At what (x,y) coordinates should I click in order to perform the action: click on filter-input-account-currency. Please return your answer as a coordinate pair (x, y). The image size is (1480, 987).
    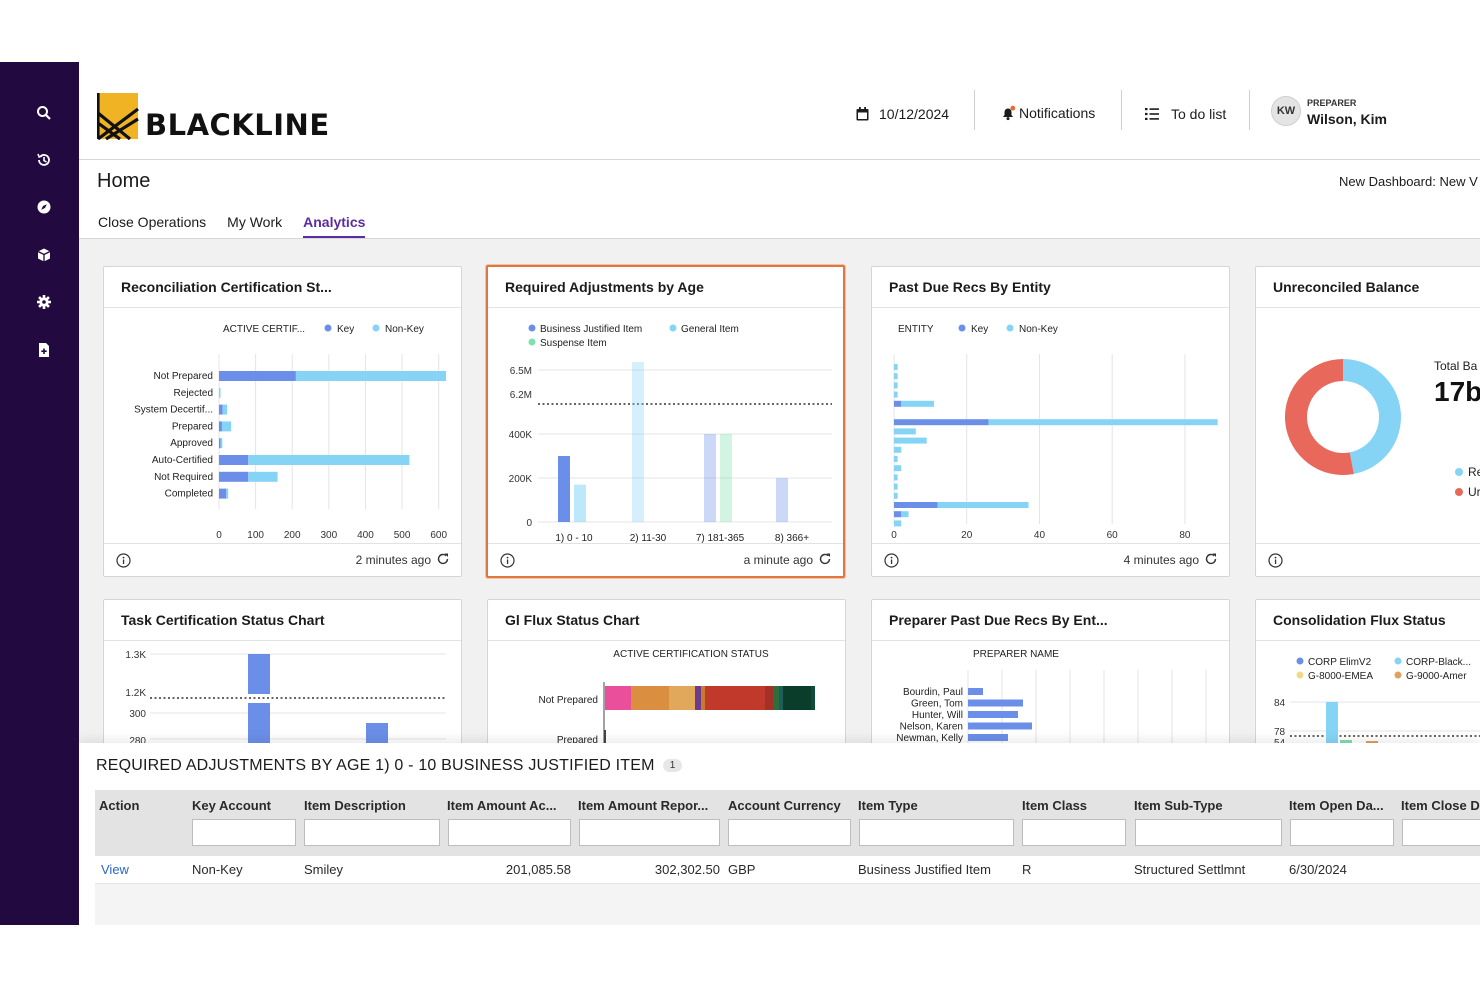
    Looking at the image, I should click on (789, 832).